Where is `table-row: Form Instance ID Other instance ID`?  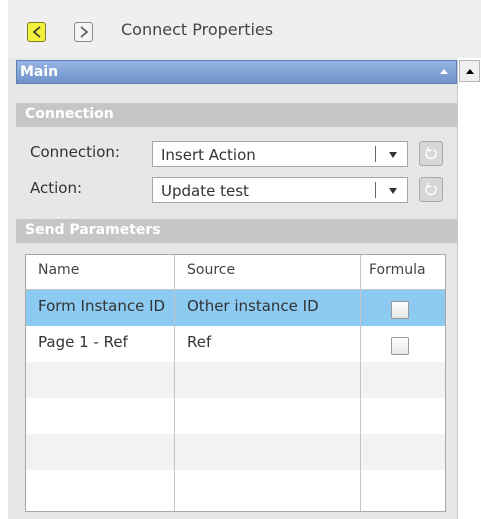 table-row: Form Instance ID Other instance ID is located at coordinates (235, 308).